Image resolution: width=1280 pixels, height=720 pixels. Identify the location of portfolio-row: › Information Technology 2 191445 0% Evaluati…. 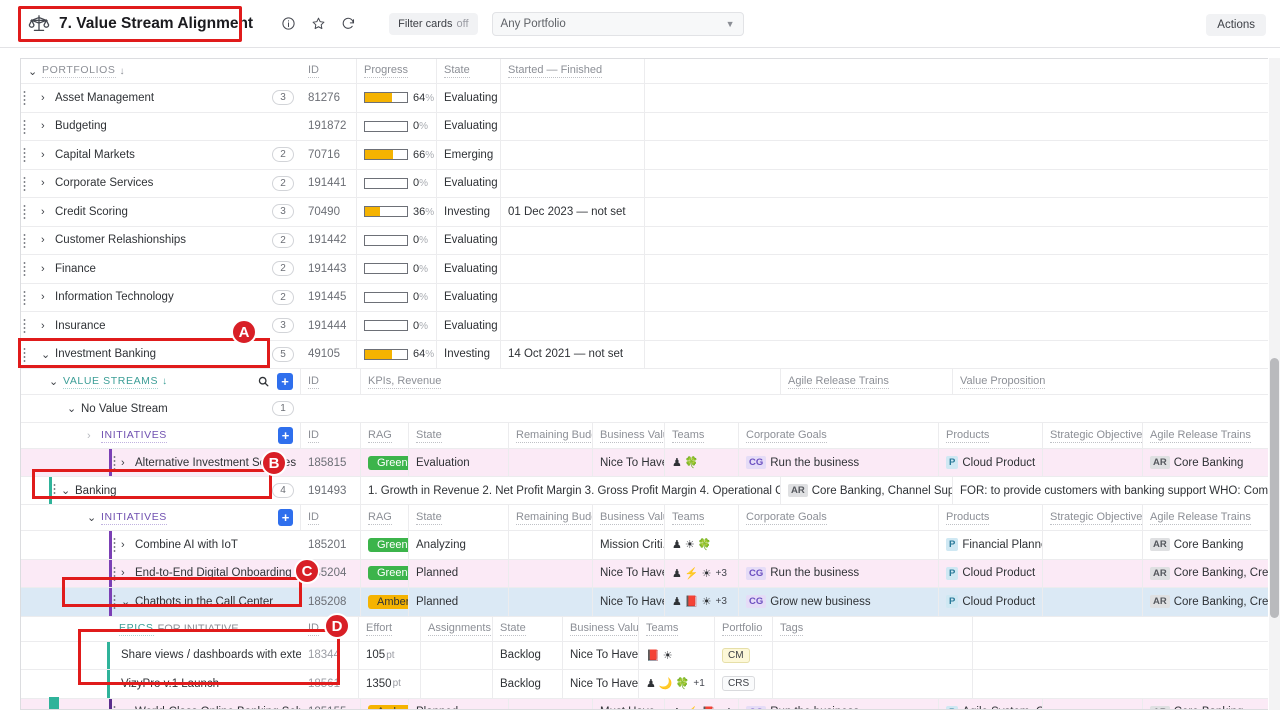
(644, 297).